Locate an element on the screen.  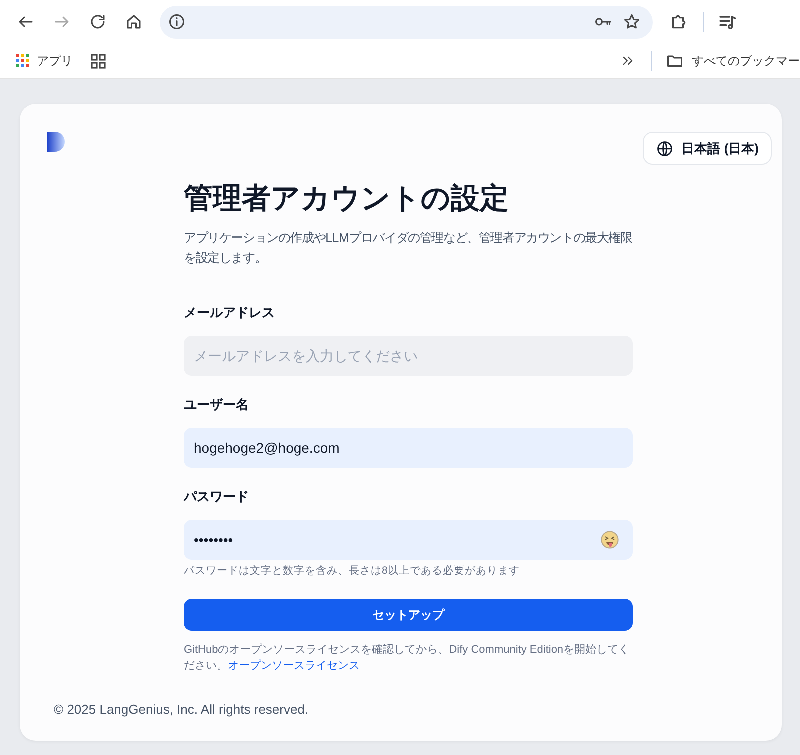
logo-icon is located at coordinates (57, 143).